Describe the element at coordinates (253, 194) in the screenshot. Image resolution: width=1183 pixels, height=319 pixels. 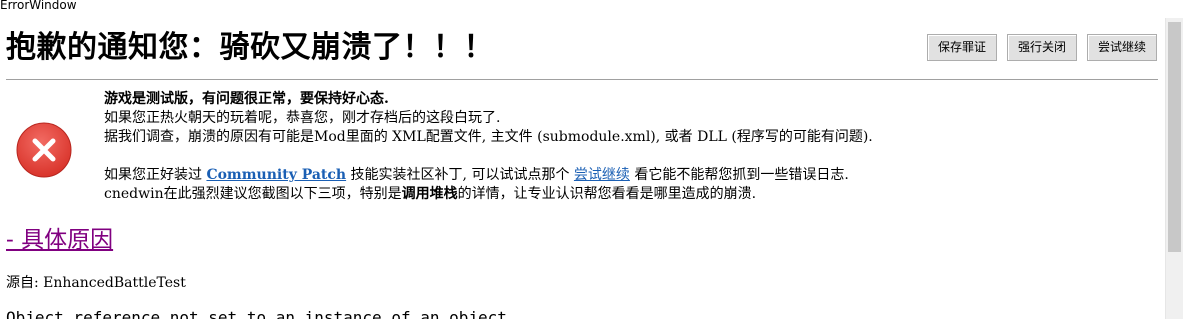
I see `message-line-5-pre: cnedwin在此强烈建议您截图以下三项，特别是` at that location.